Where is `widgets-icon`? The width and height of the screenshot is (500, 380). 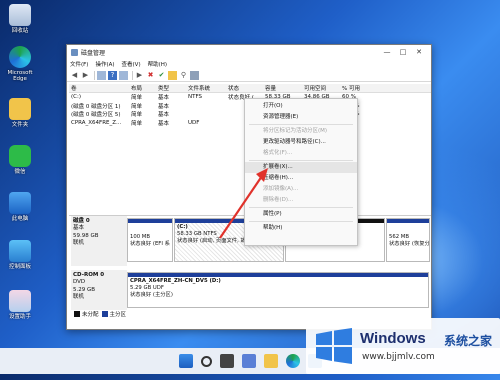 widgets-icon is located at coordinates (248, 361).